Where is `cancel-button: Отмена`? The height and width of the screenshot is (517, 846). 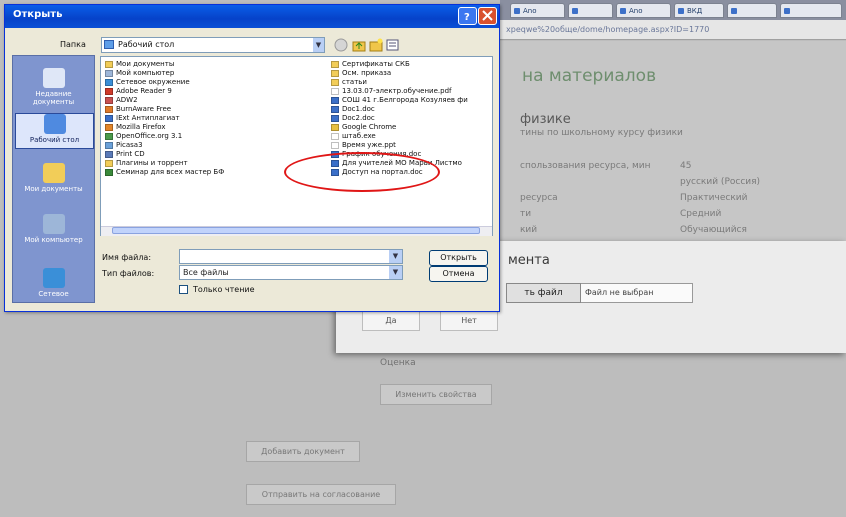
cancel-button: Отмена is located at coordinates (458, 274).